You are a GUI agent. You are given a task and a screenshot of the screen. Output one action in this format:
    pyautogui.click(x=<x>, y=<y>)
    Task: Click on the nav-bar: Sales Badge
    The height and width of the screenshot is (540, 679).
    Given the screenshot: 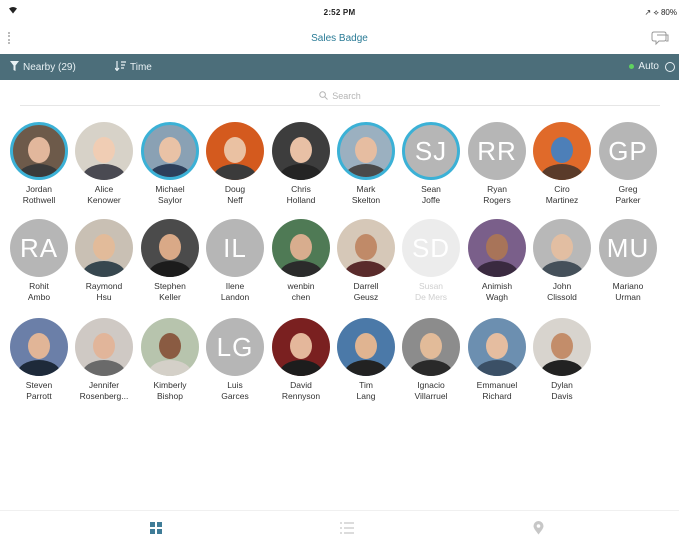 What is the action you would take?
    pyautogui.click(x=339, y=39)
    